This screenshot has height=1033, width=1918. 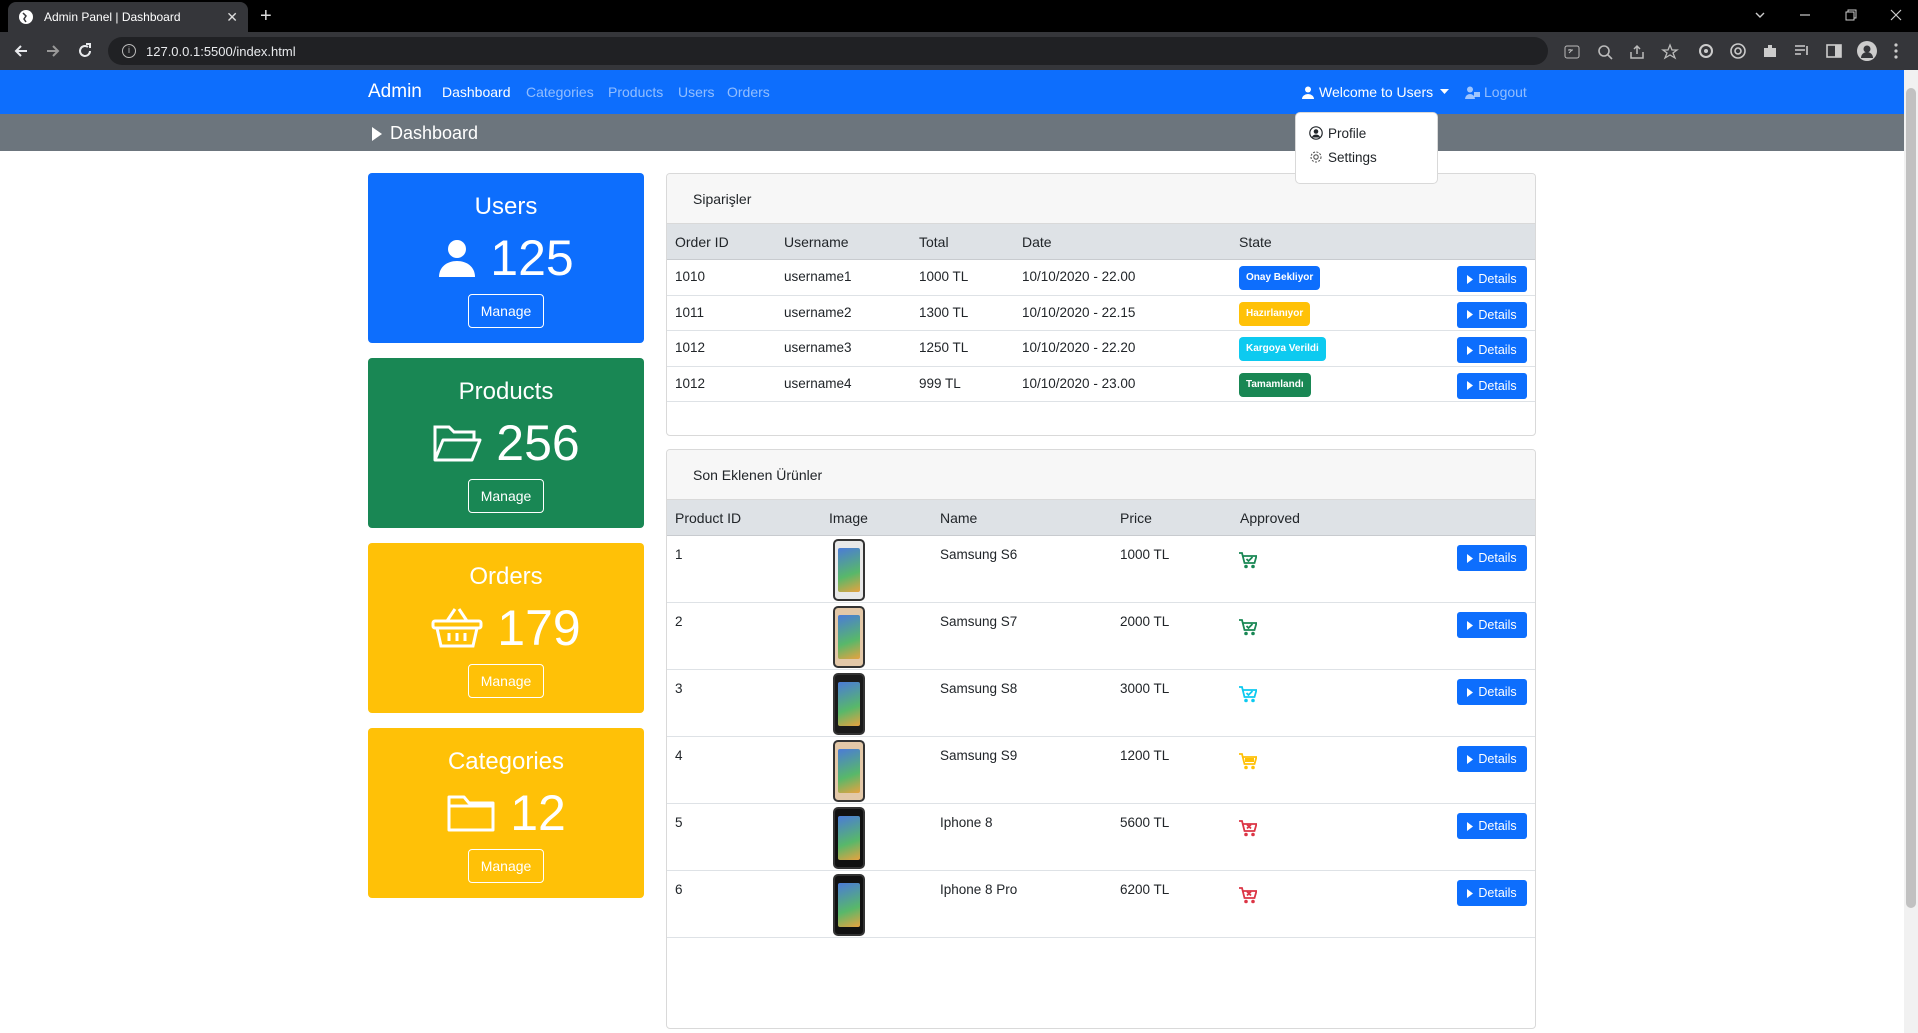 What do you see at coordinates (53, 51) in the screenshot?
I see `forward-icon` at bounding box center [53, 51].